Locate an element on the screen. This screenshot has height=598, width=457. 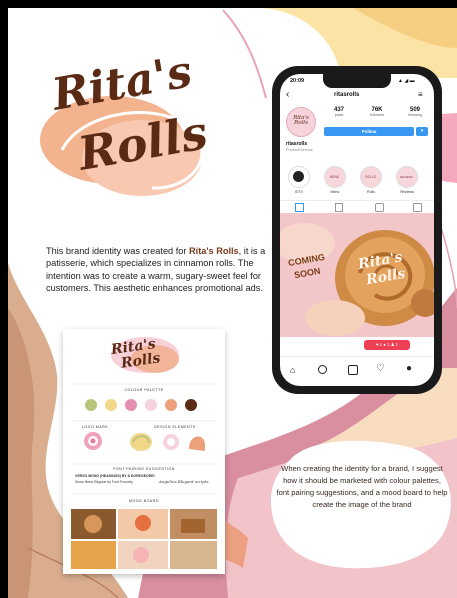
highlight-menu: MENU is located at coordinates (335, 177).